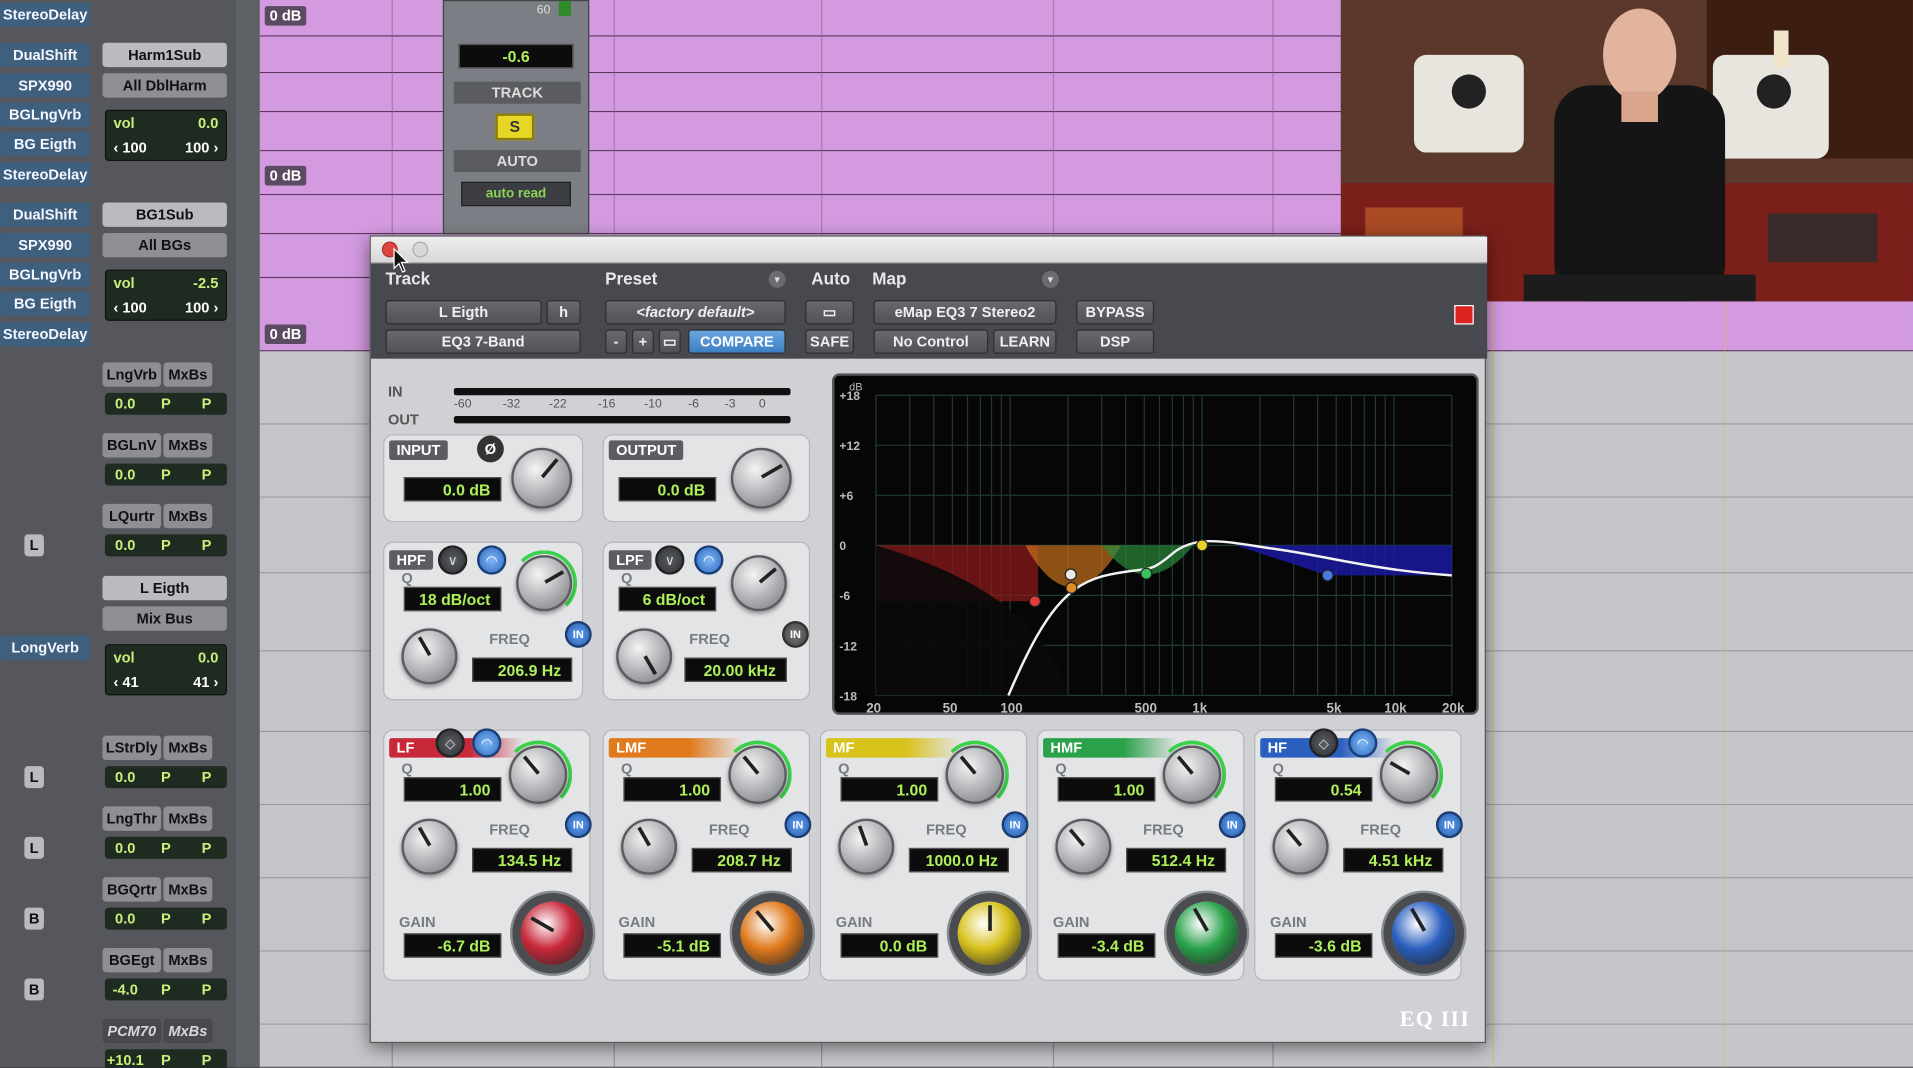  I want to click on bus-send-level: -4.0 P P, so click(165, 989).